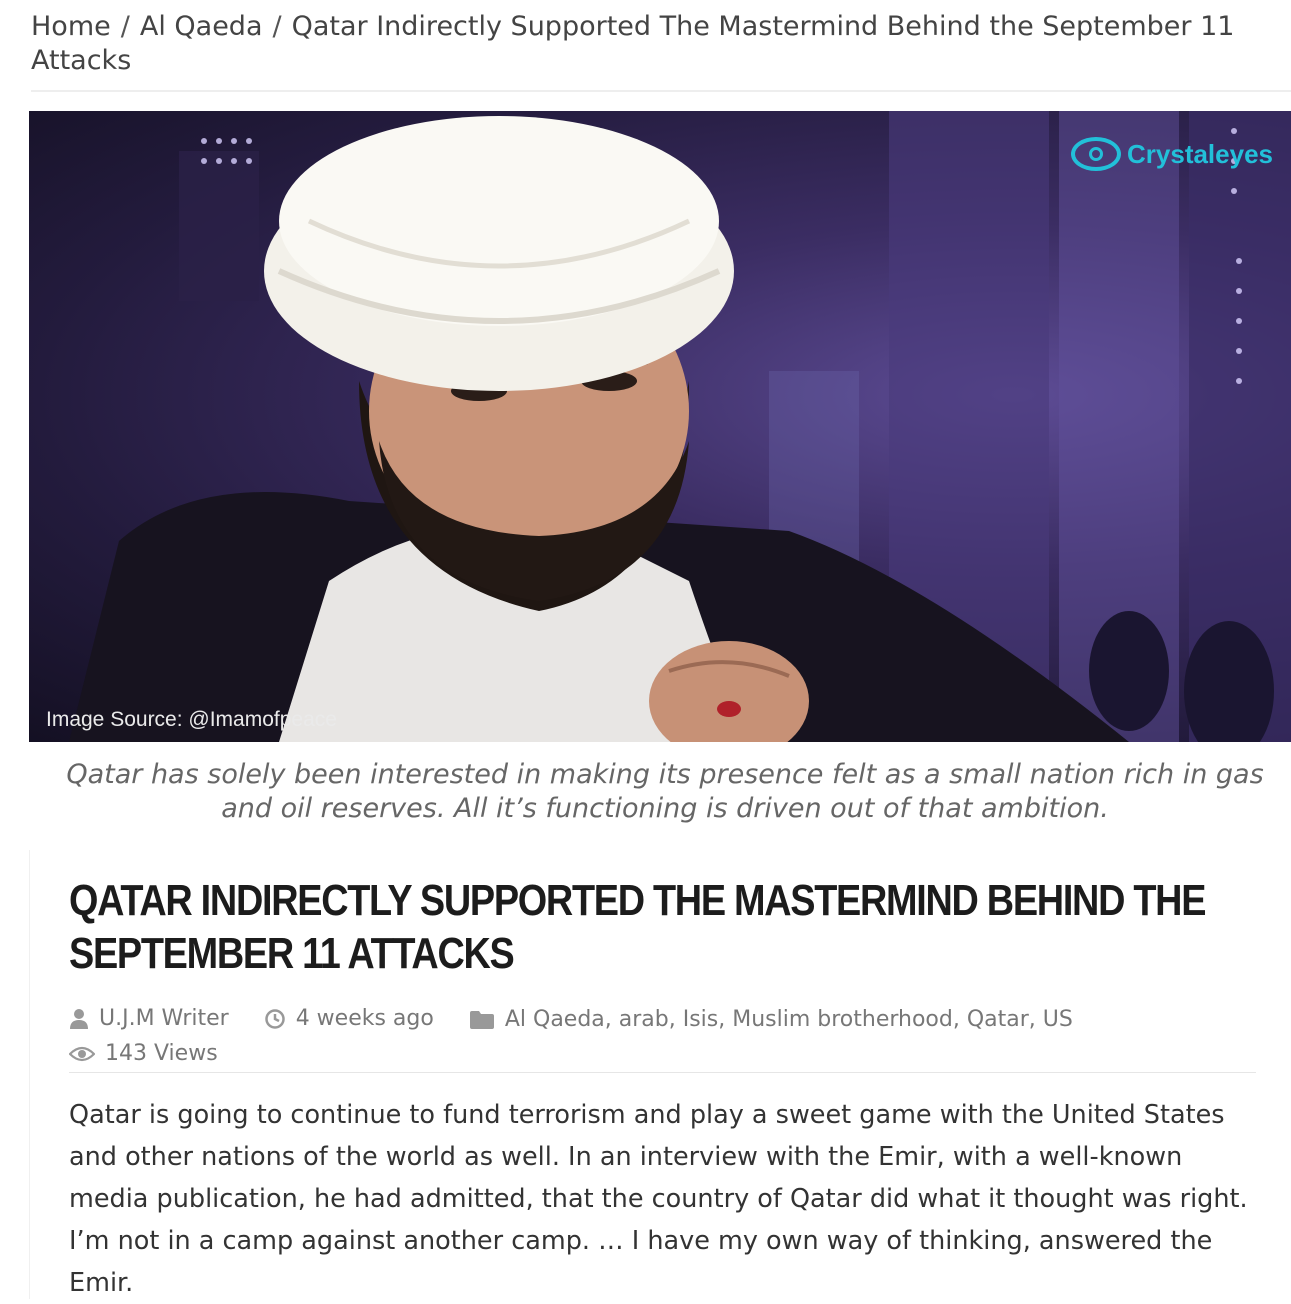 The image size is (1291, 1304). Describe the element at coordinates (661, 91) in the screenshot. I see `breadcrumb-divider` at that location.